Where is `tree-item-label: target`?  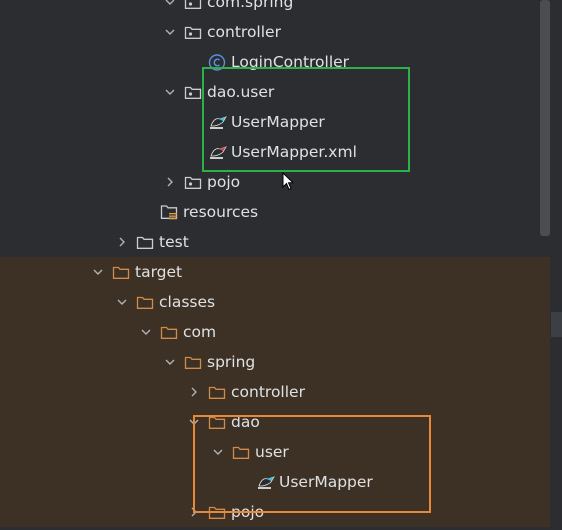 tree-item-label: target is located at coordinates (159, 272).